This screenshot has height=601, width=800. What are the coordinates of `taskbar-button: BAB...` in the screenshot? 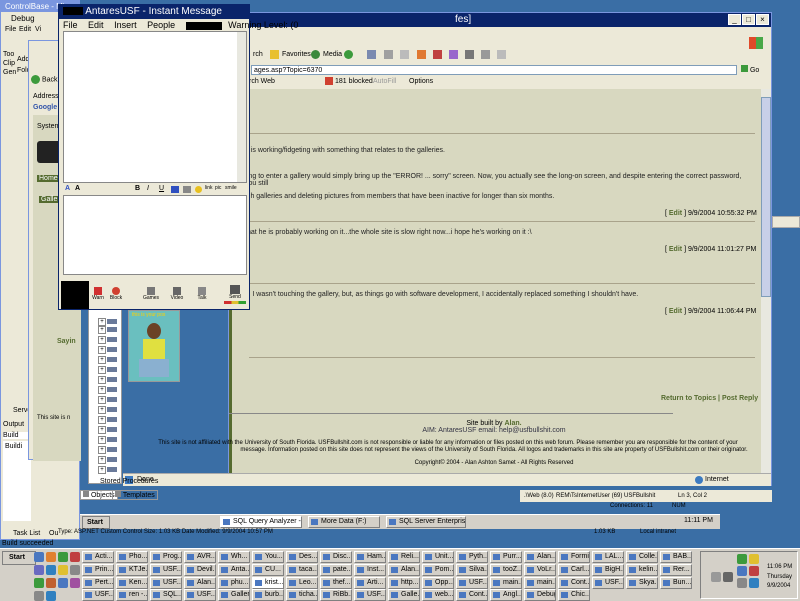 It's located at (676, 557).